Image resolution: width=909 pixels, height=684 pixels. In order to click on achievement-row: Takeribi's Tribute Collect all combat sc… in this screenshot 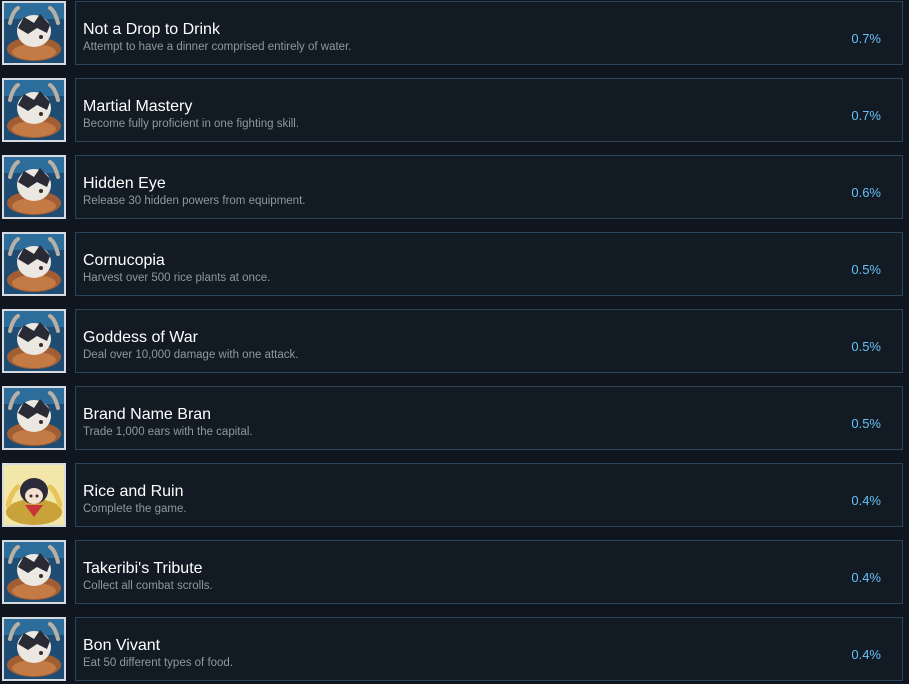, I will do `click(454, 573)`.